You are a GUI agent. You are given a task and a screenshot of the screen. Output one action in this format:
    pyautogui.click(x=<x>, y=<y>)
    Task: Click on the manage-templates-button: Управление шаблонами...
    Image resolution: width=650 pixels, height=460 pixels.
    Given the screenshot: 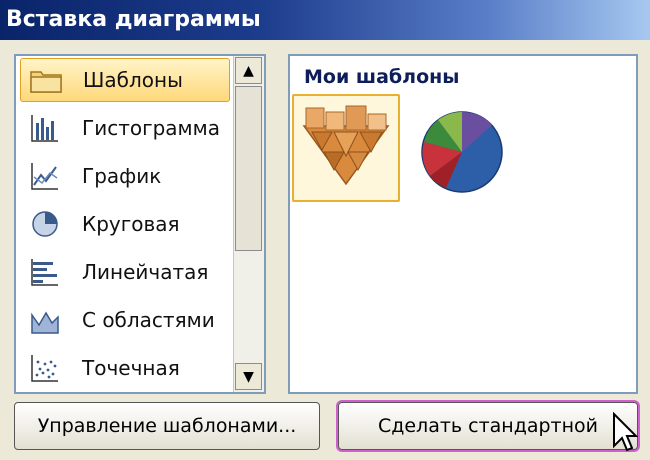 What is the action you would take?
    pyautogui.click(x=167, y=426)
    